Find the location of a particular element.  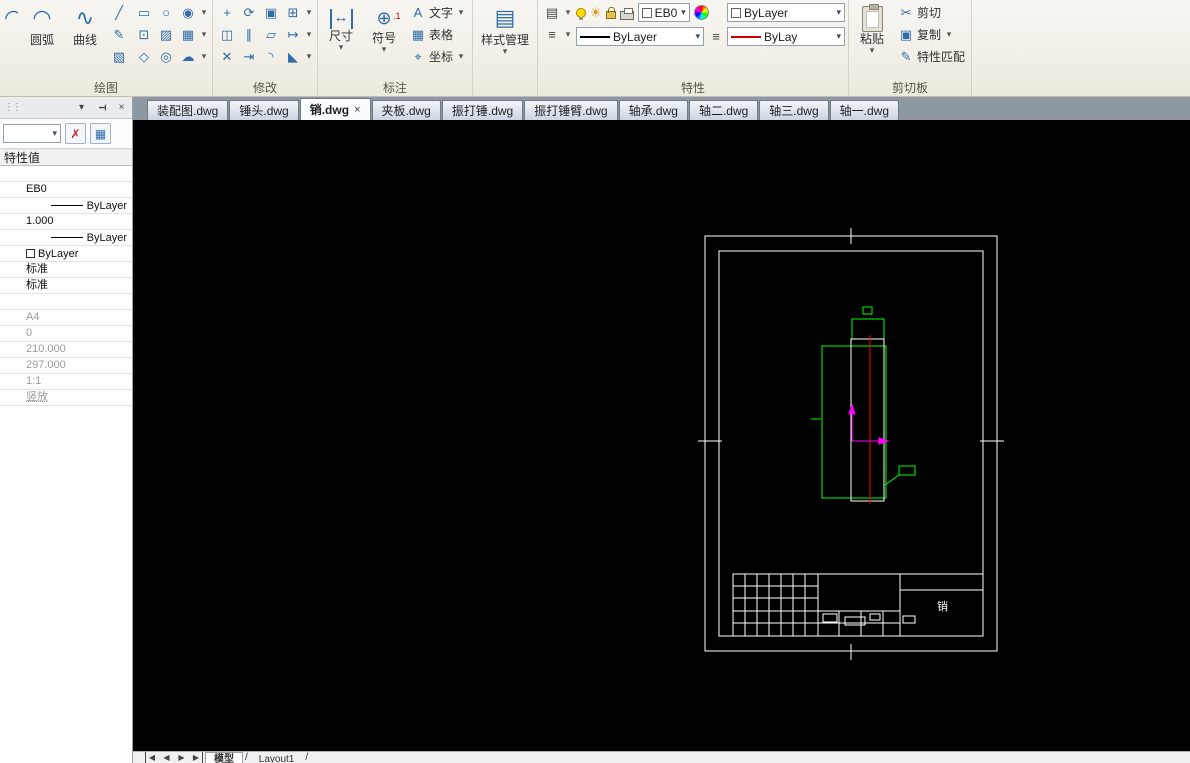

palette-menu-caret-icon: ▾ is located at coordinates (81, 107).